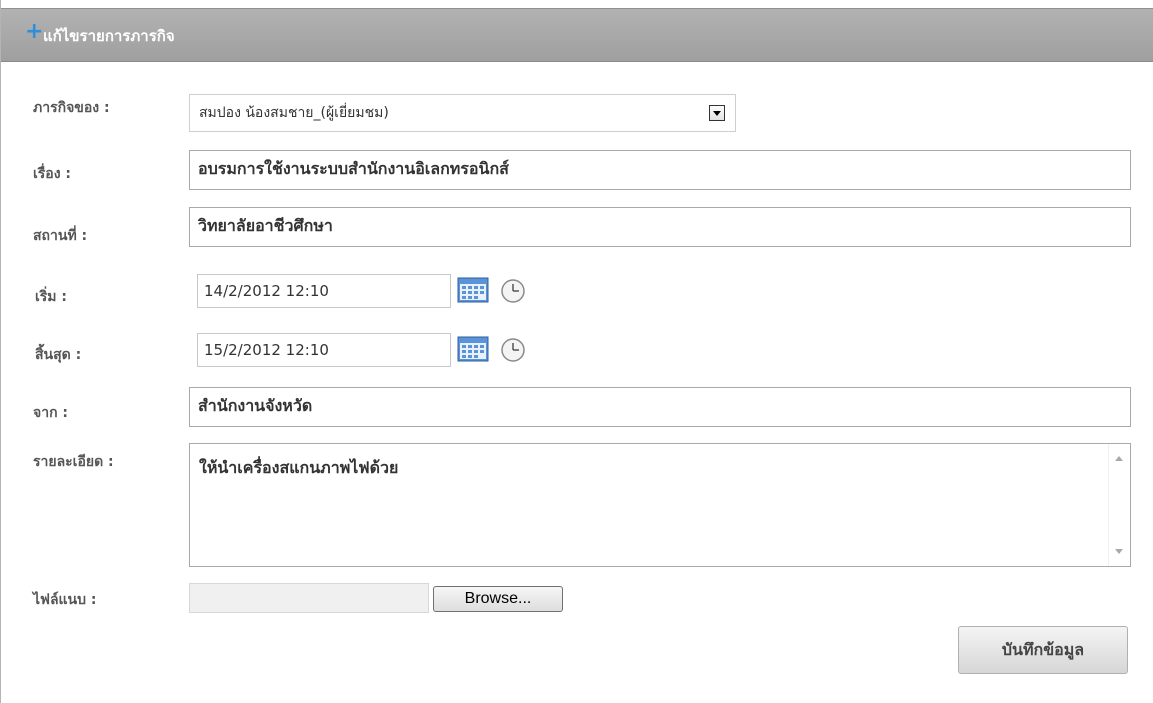 The width and height of the screenshot is (1153, 703). What do you see at coordinates (309, 598) in the screenshot?
I see `attachment-file-input` at bounding box center [309, 598].